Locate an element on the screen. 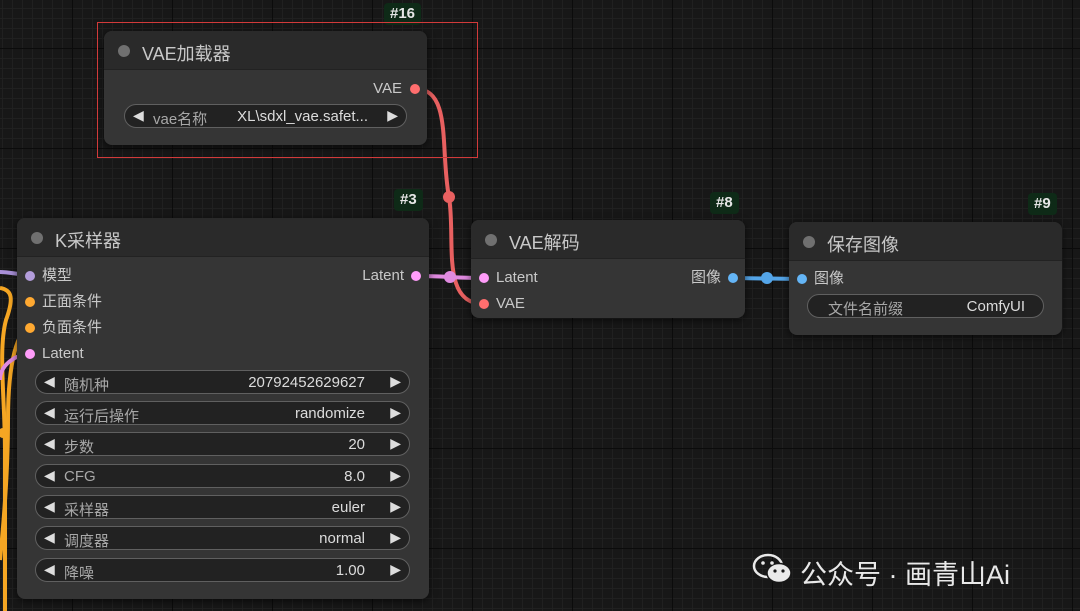  node-title: K采样器 is located at coordinates (88, 241).